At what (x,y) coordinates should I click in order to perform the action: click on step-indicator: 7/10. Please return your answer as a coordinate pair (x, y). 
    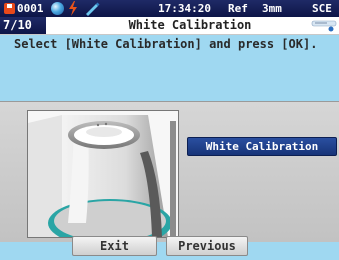
    Looking at the image, I should click on (23, 25).